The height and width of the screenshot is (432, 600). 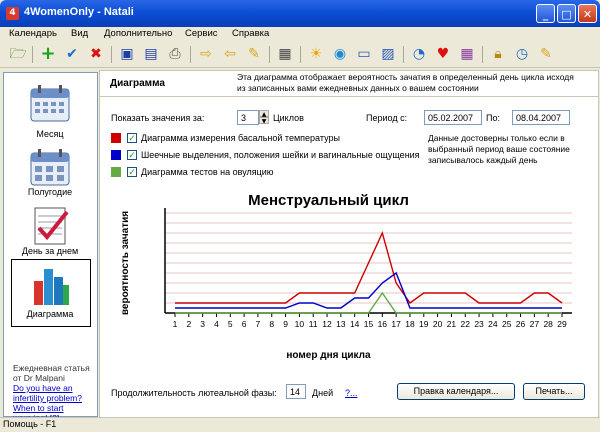 What do you see at coordinates (522, 54) in the screenshot?
I see `clock-icon: ◷` at bounding box center [522, 54].